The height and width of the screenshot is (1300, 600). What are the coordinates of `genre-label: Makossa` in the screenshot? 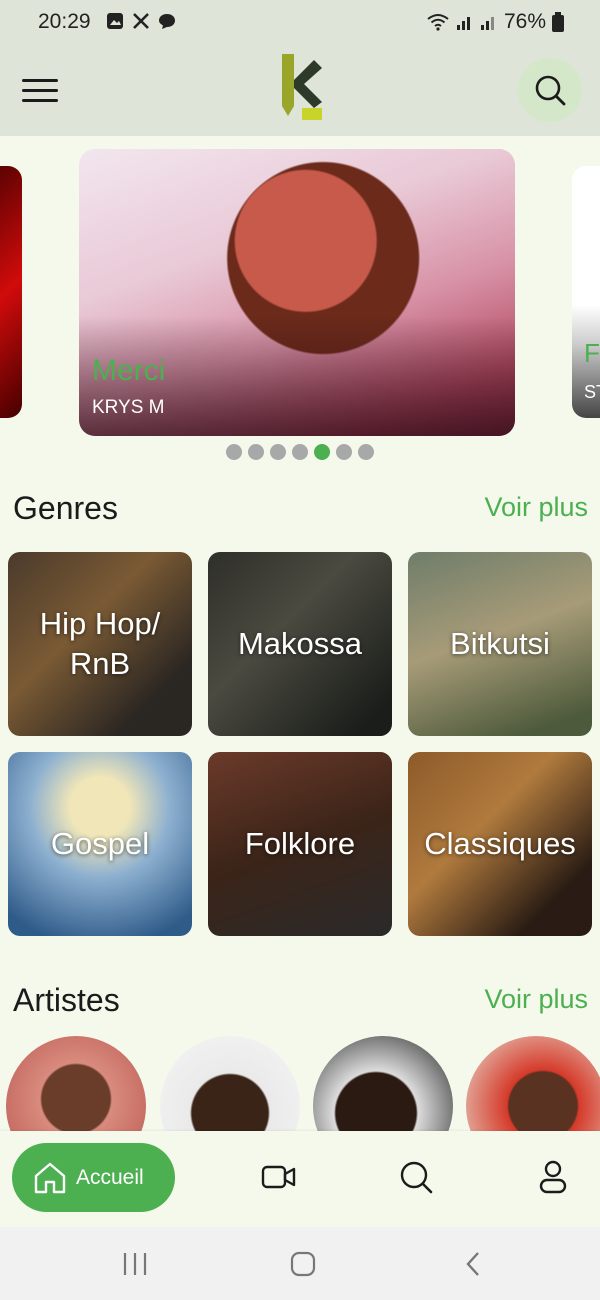 It's located at (300, 643).